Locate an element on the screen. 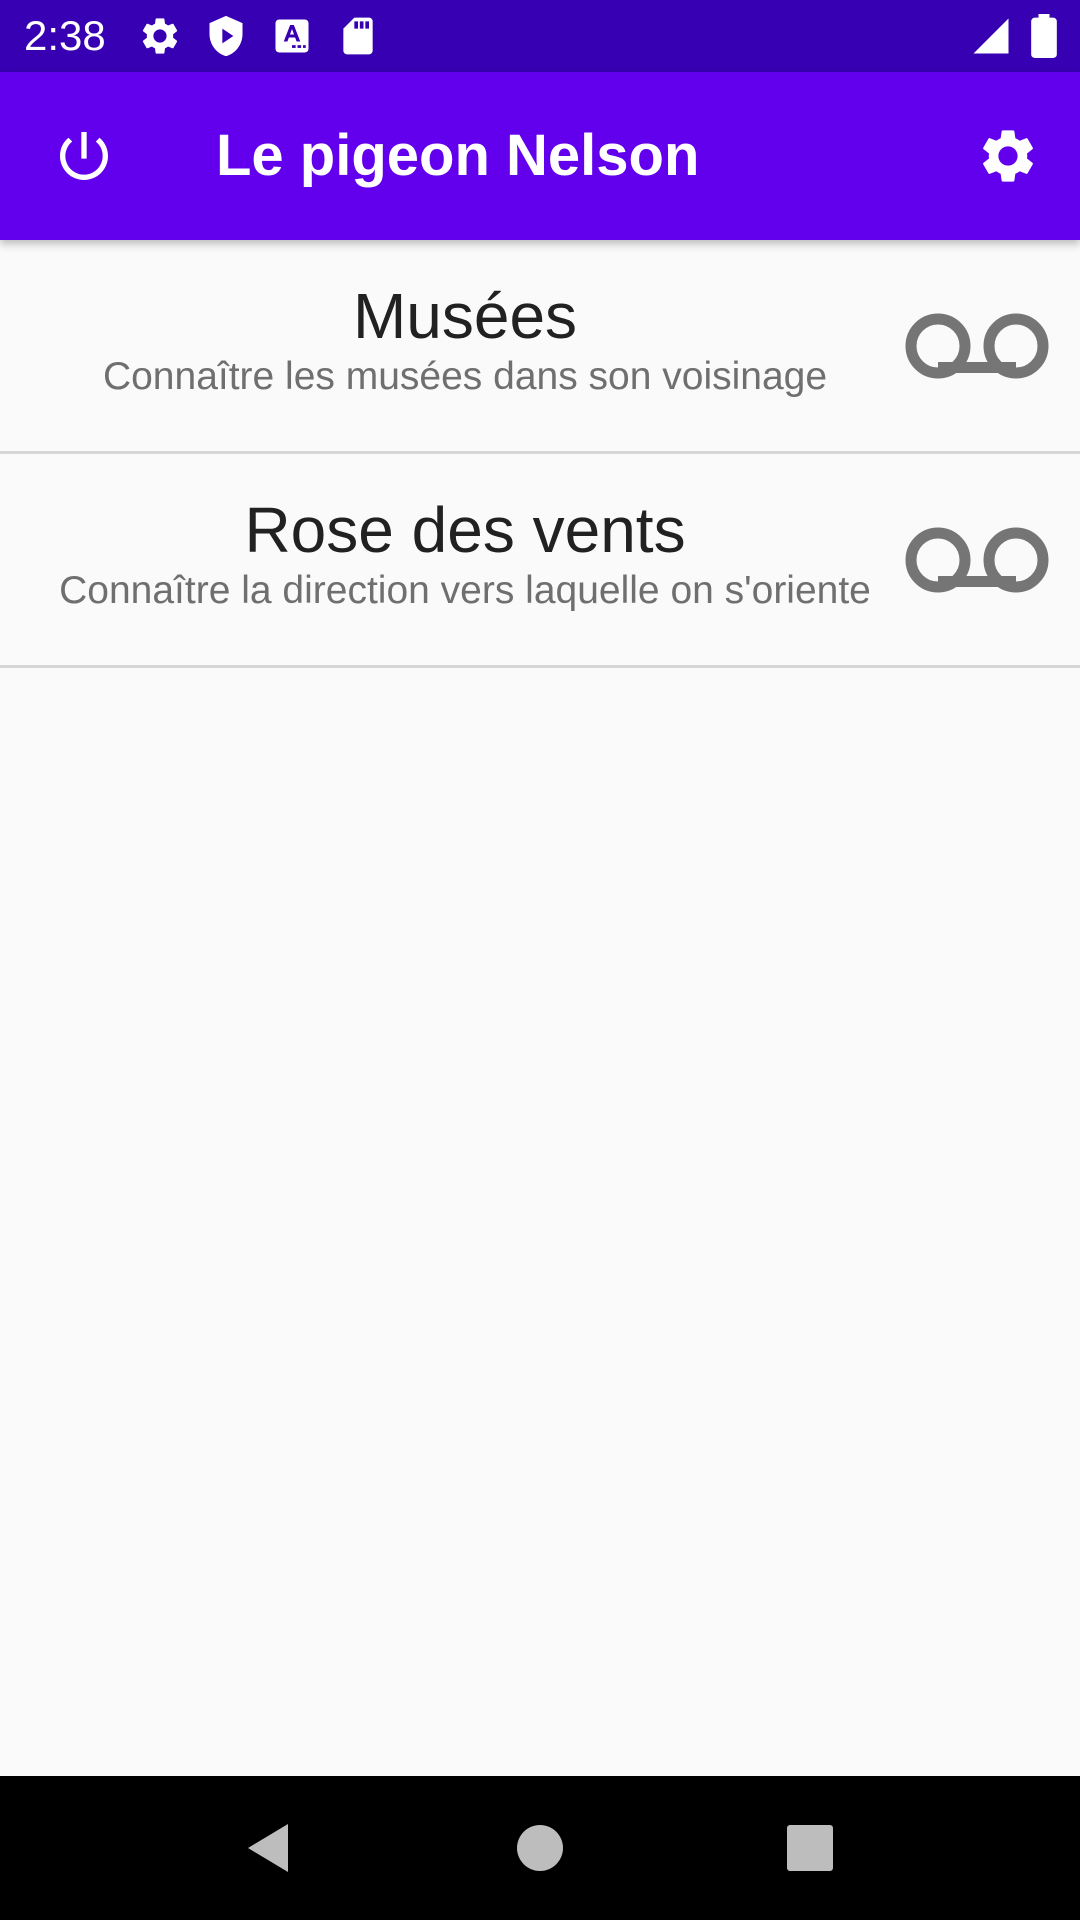 Image resolution: width=1080 pixels, height=1920 pixels. home-icon is located at coordinates (540, 1848).